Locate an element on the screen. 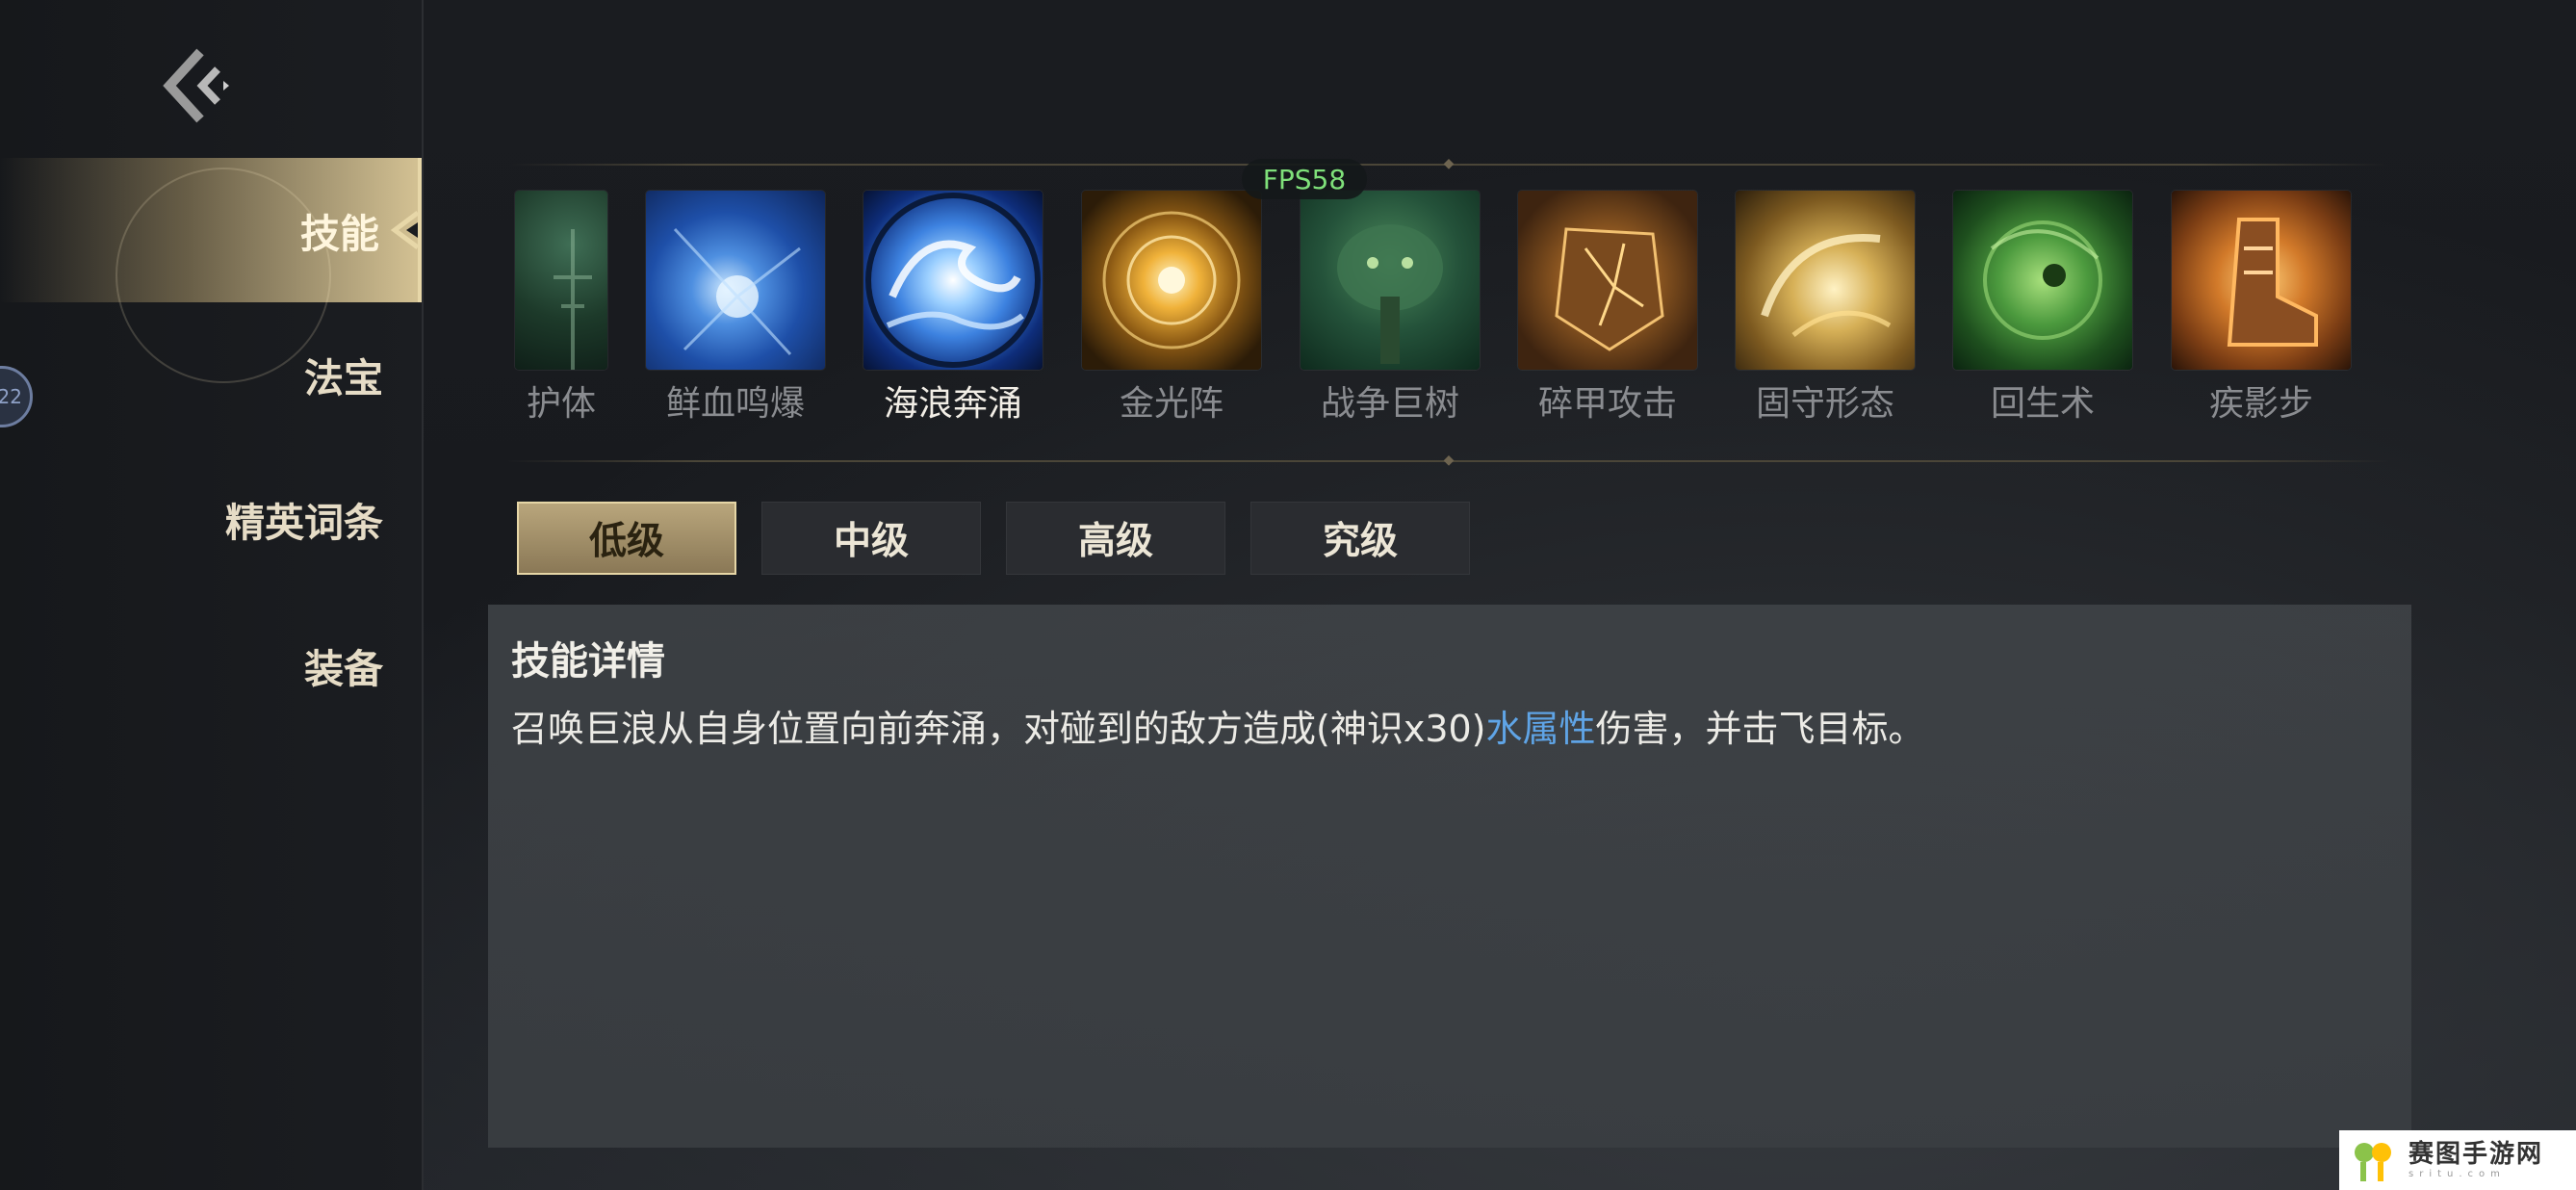 The height and width of the screenshot is (1190, 2576). swift-step-icon is located at coordinates (2262, 280).